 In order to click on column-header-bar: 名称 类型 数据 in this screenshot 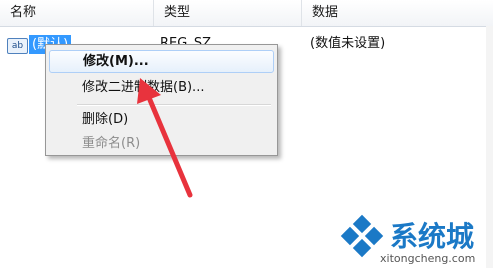, I will do `click(246, 13)`.